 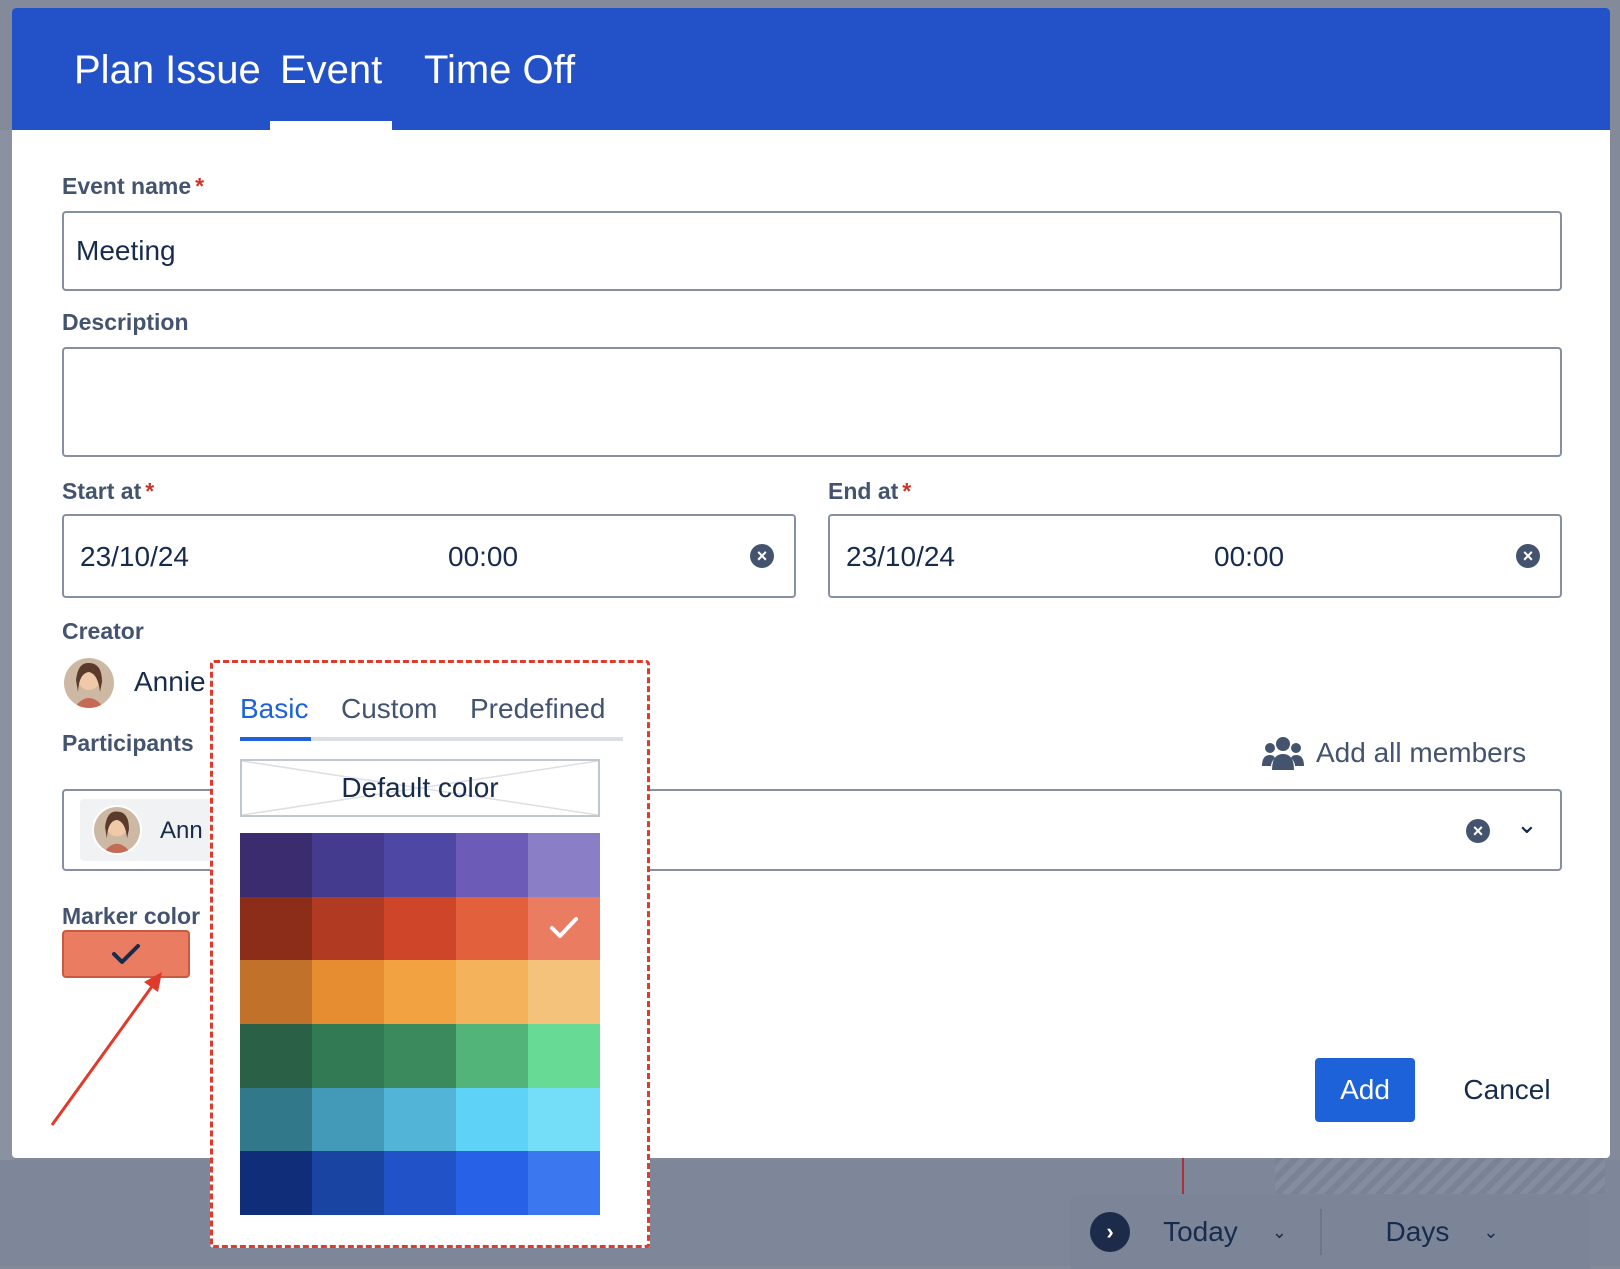 What do you see at coordinates (274, 709) in the screenshot?
I see `picker-tab-basic: Basic` at bounding box center [274, 709].